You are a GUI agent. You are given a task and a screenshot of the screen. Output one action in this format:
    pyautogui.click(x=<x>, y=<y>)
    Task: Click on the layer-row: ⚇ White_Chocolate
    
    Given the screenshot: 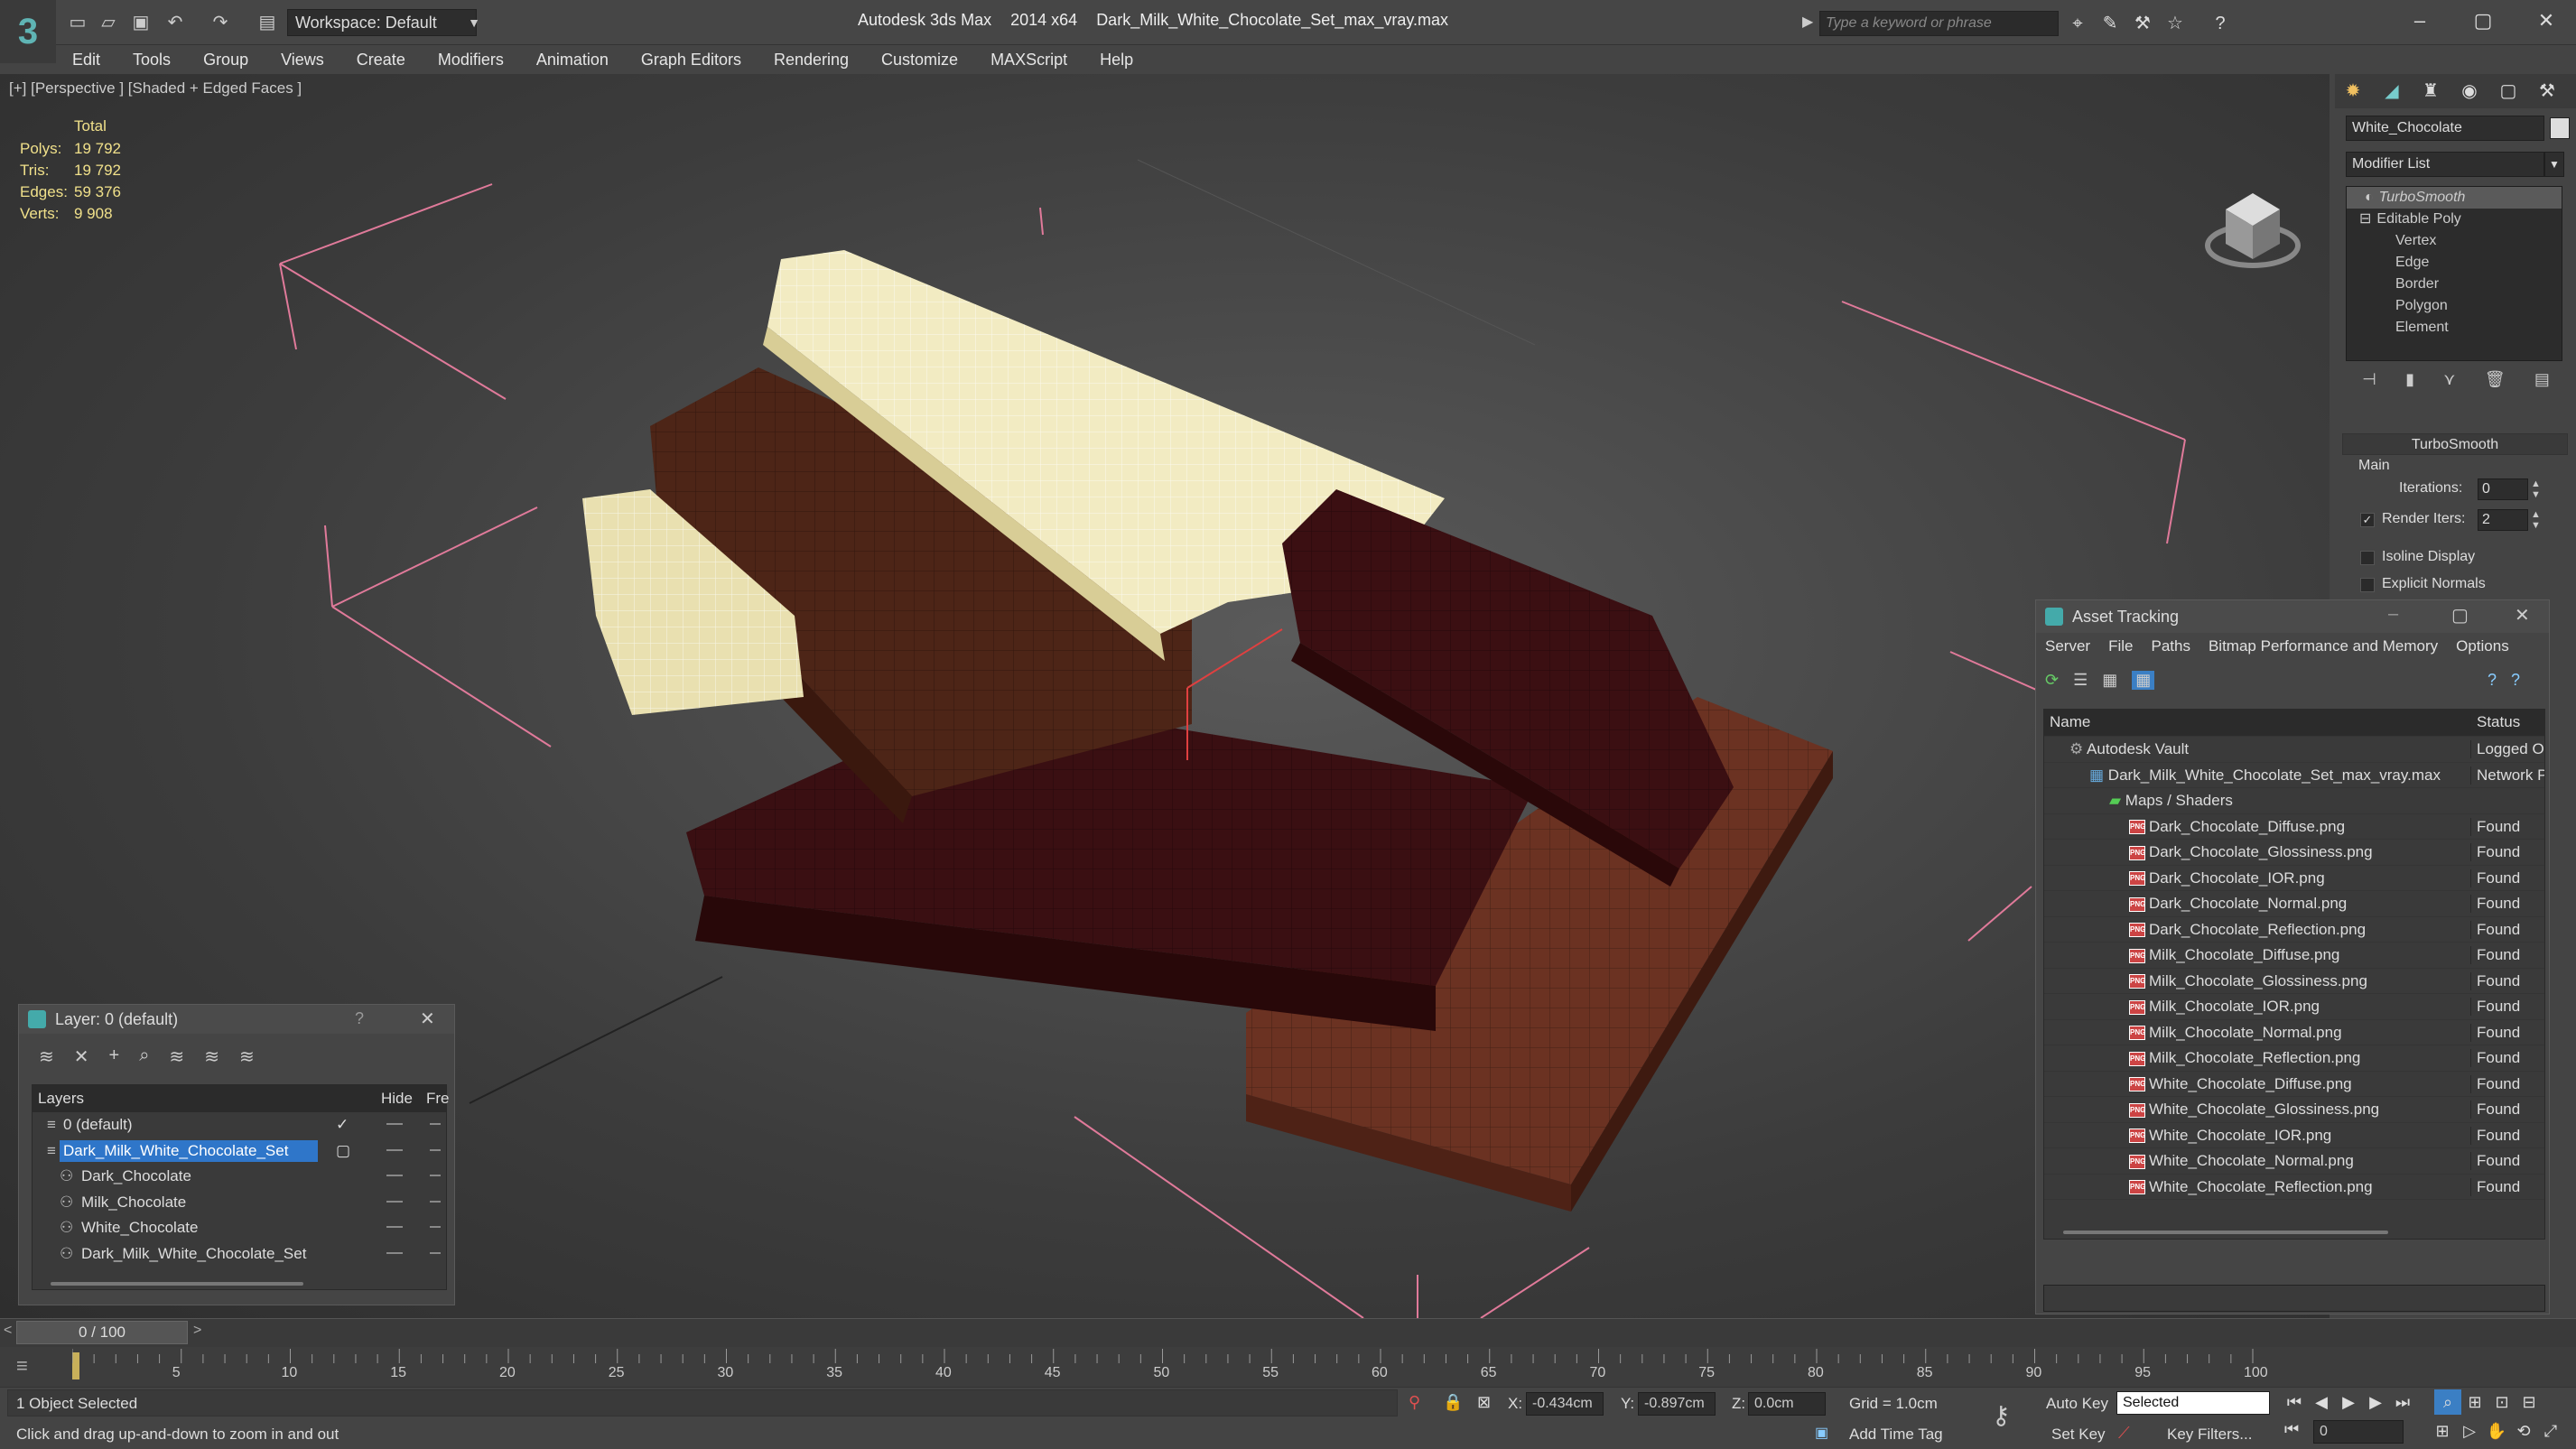 What is the action you would take?
    pyautogui.click(x=239, y=1228)
    